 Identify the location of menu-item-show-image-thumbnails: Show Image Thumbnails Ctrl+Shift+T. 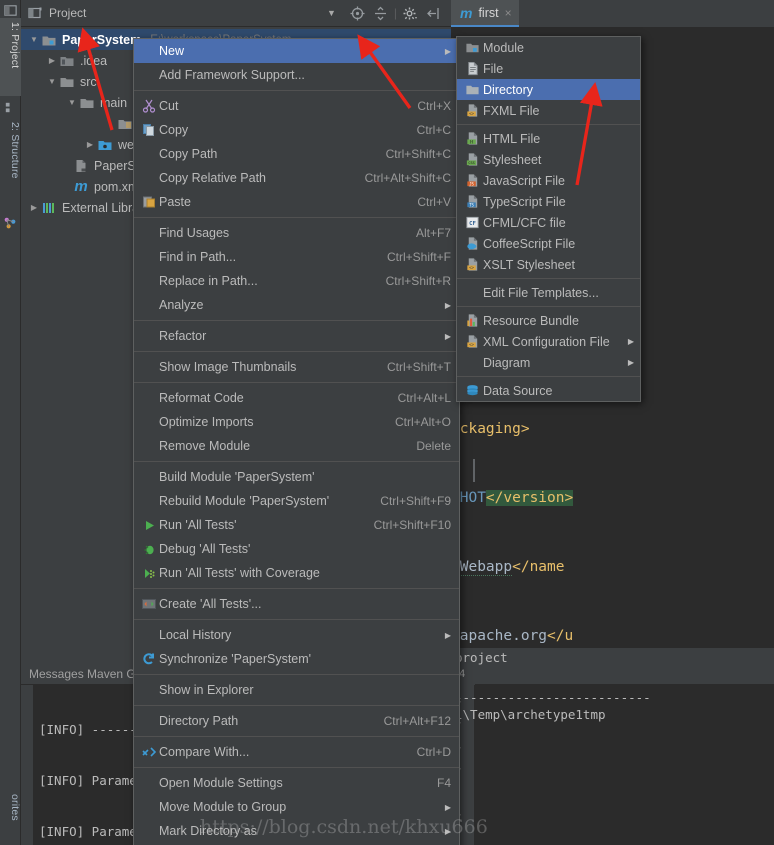
(296, 367).